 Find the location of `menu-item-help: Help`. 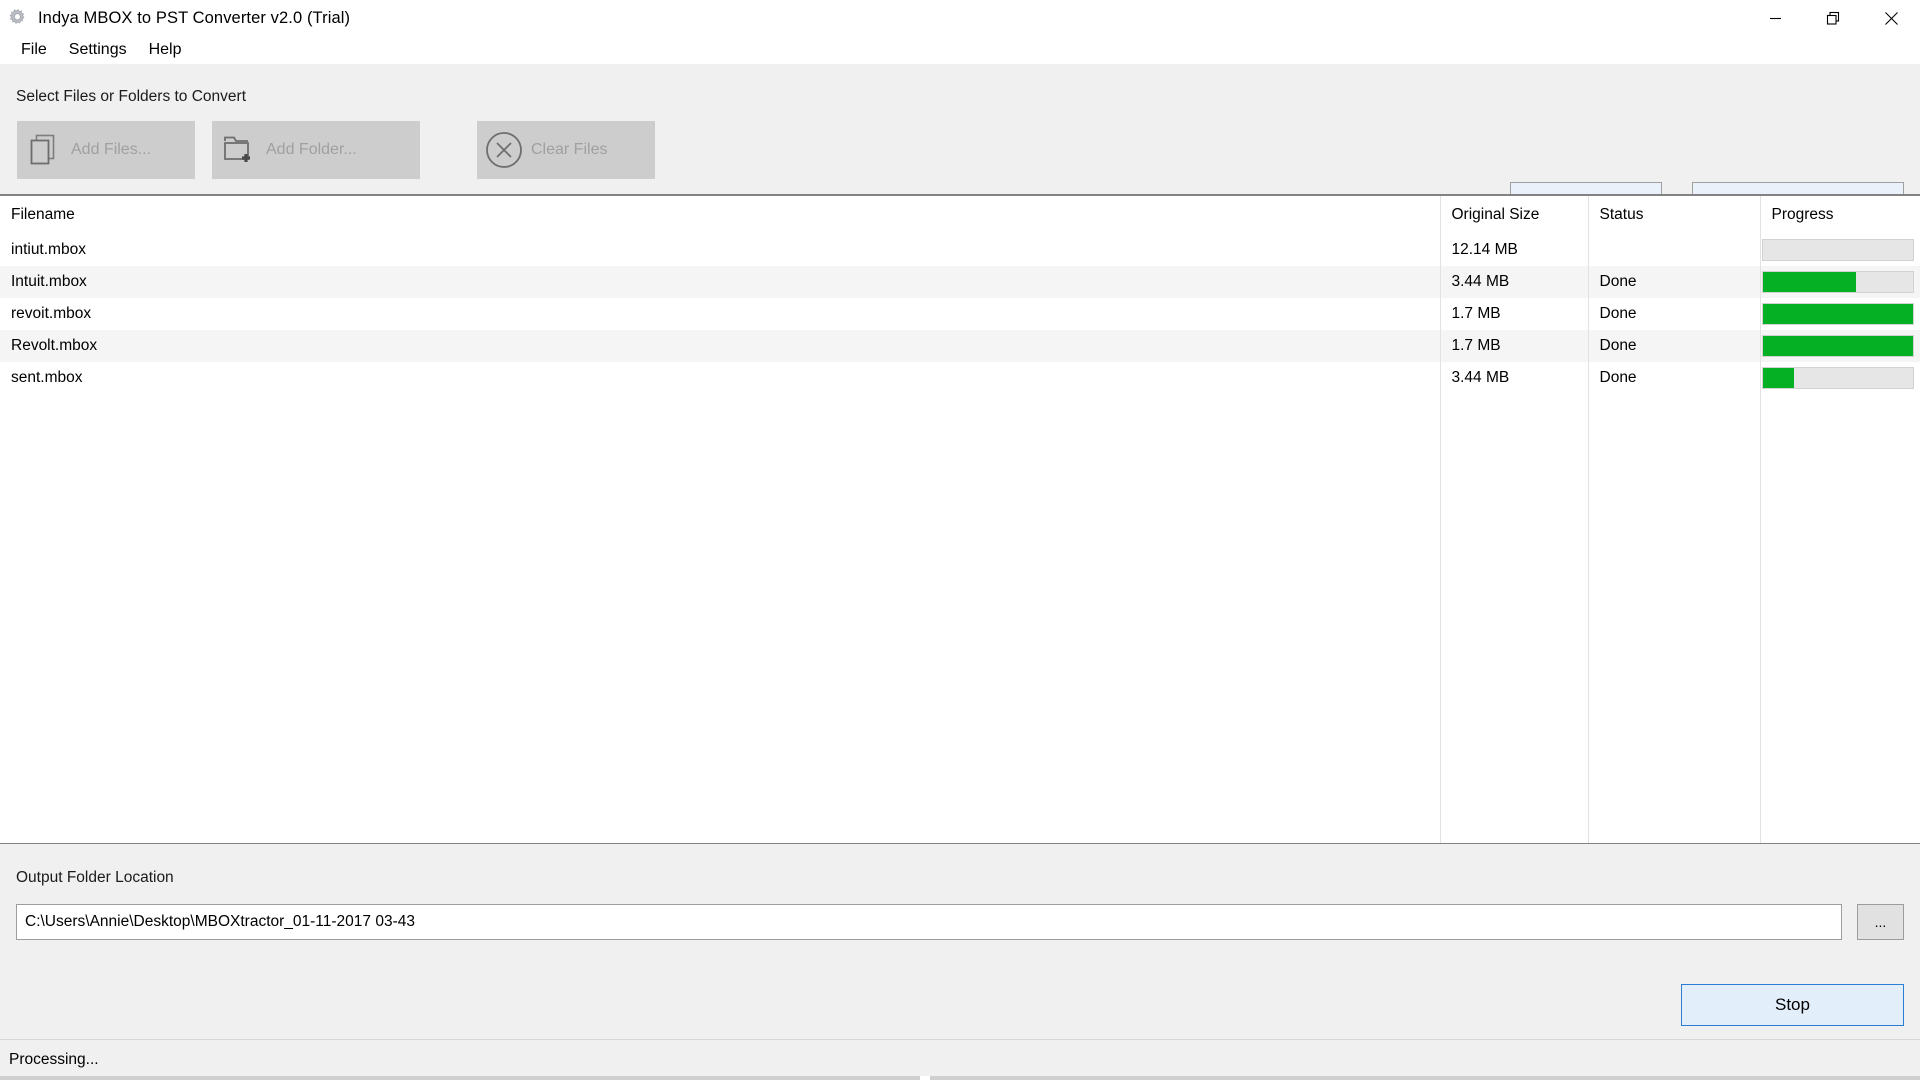

menu-item-help: Help is located at coordinates (165, 50).